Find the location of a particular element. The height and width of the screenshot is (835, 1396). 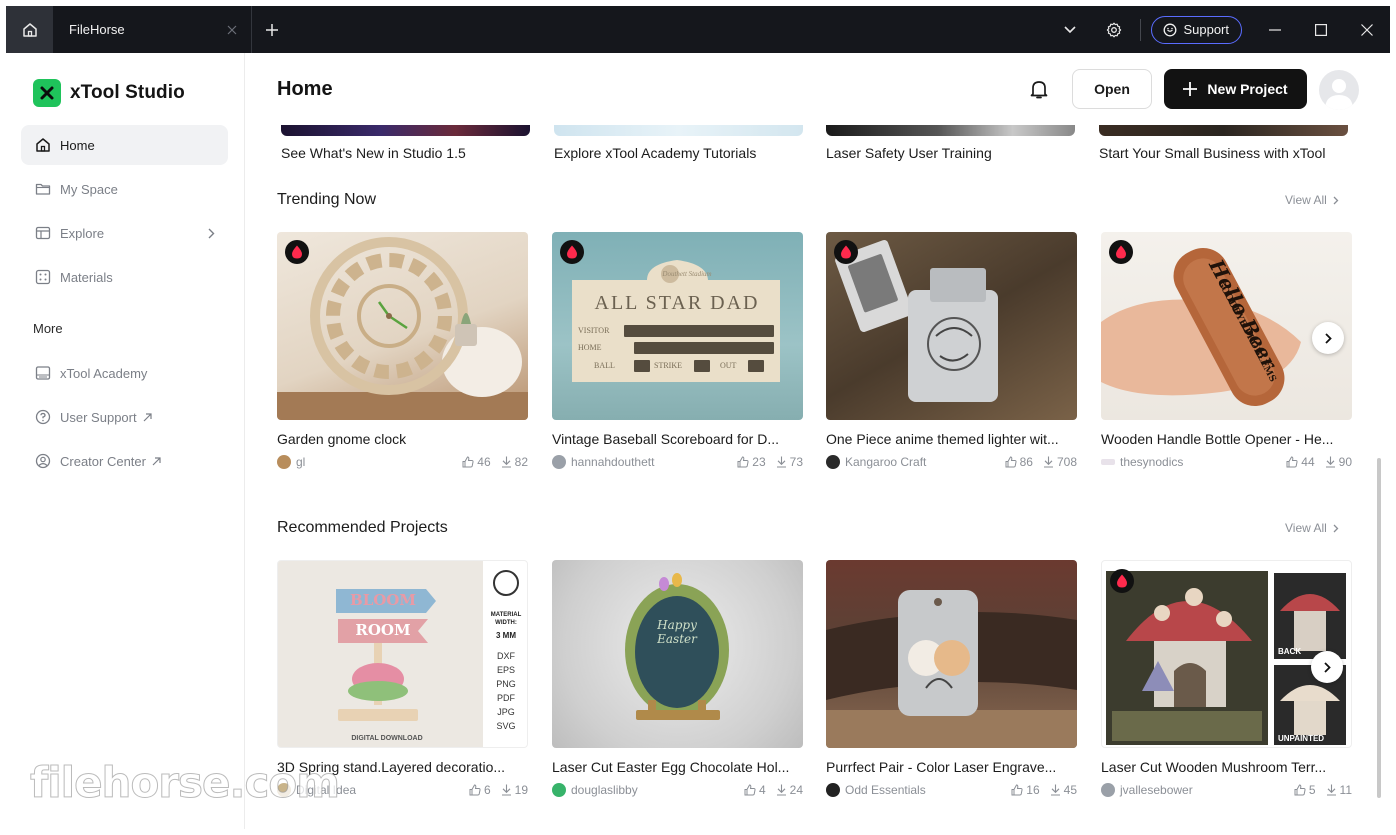

author-name: hannahdouthett is located at coordinates (612, 462).